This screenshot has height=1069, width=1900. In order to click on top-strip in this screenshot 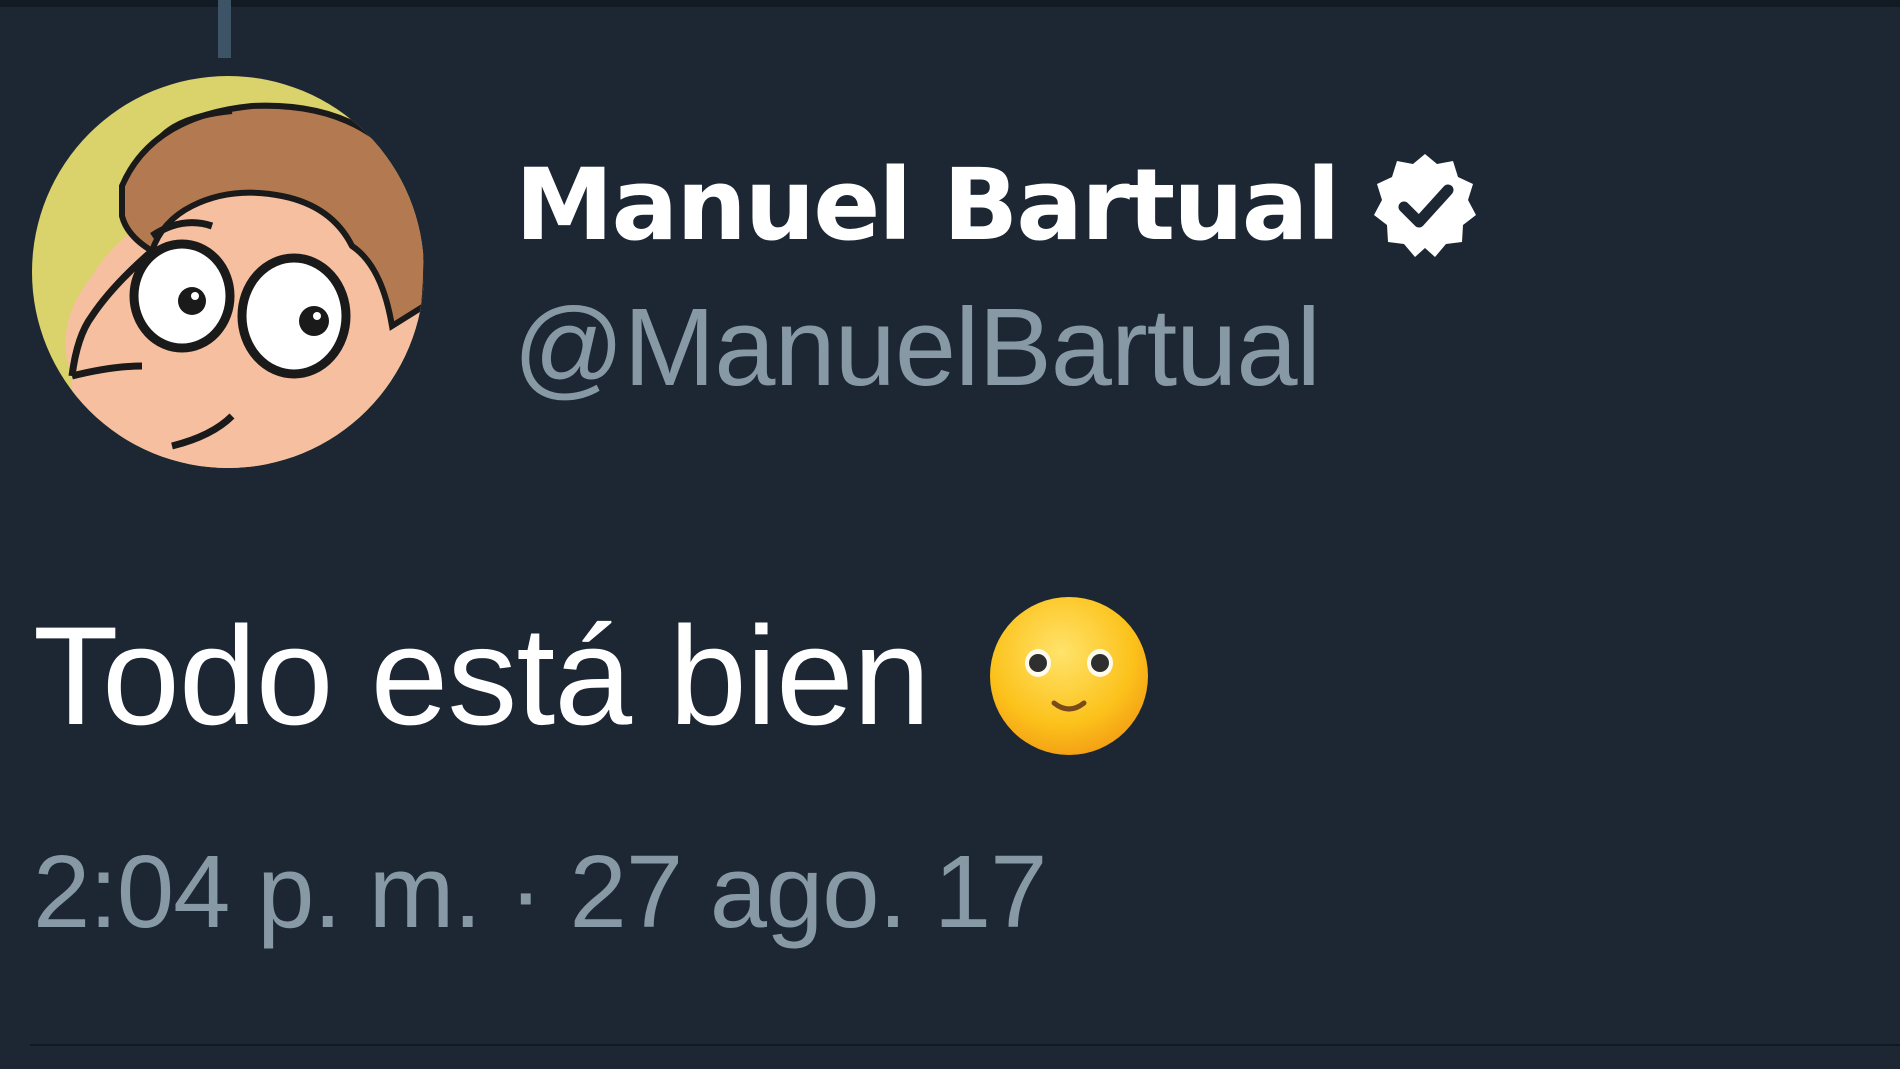, I will do `click(950, 3)`.